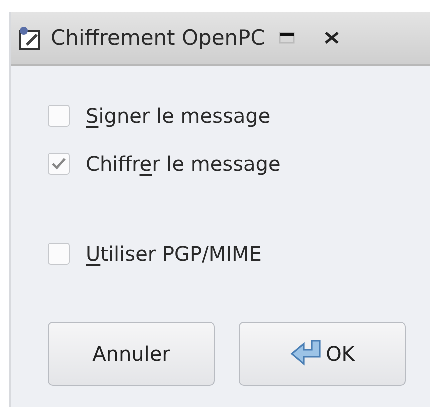  I want to click on checkbox-label: Utiliser PGP/MIME, so click(174, 254).